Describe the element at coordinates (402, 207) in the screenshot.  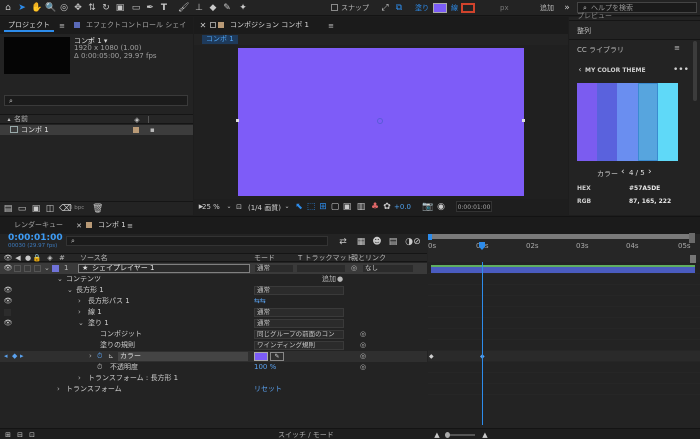
I see `exposure-value: +0.0` at that location.